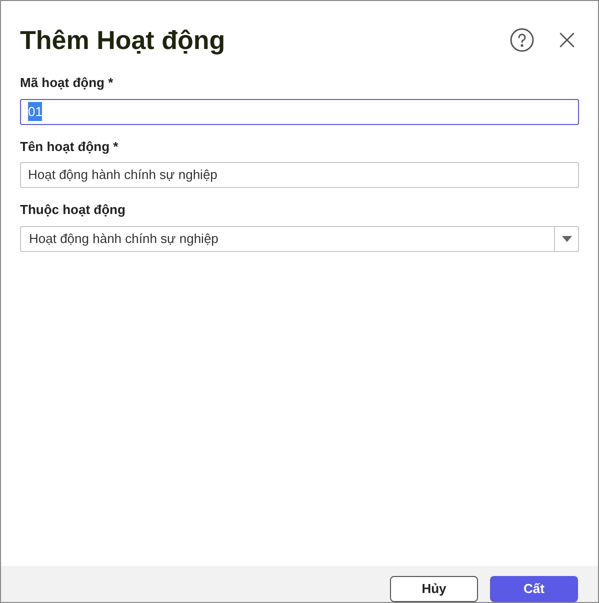 The image size is (599, 603). I want to click on input-field: 01, so click(299, 111).